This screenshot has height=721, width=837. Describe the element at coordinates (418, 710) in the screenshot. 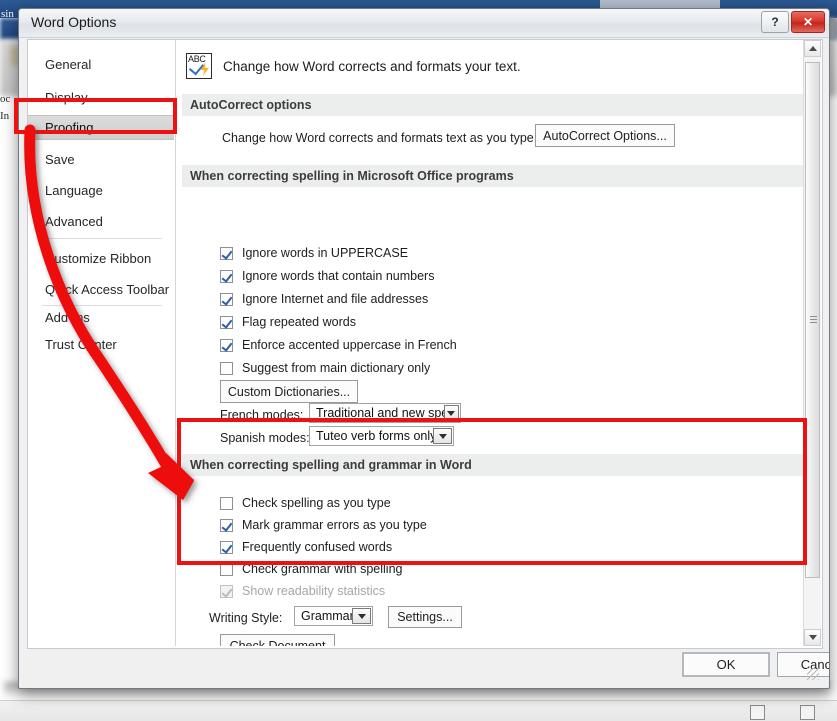

I see `background-status-bar` at that location.